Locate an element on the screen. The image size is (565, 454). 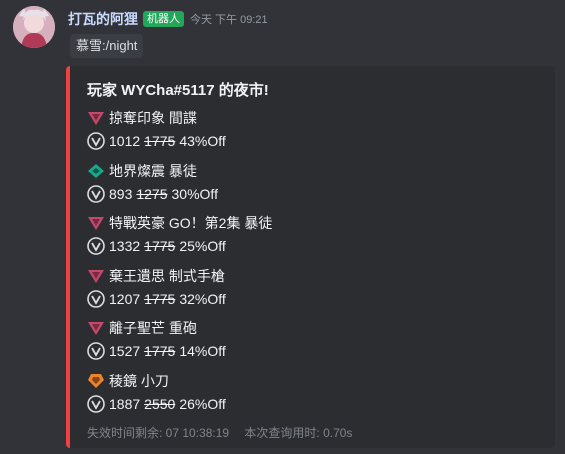
store-item: 棄王遺思 制式手槍 1207 1775 32%Off is located at coordinates (179, 292).